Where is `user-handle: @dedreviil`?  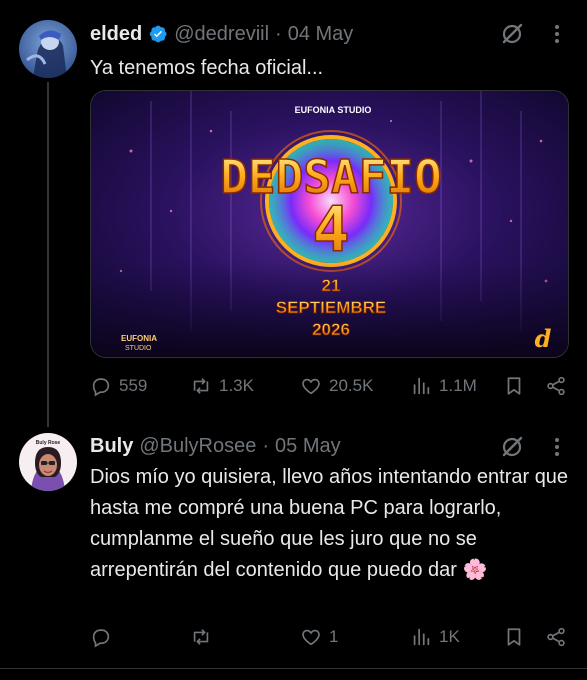 user-handle: @dedreviil is located at coordinates (221, 34).